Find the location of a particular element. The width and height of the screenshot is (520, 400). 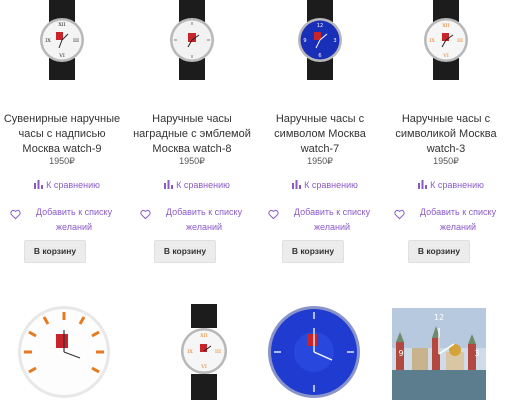

product-image-wall-clock-kremlin: 12 3 9 is located at coordinates (439, 354).